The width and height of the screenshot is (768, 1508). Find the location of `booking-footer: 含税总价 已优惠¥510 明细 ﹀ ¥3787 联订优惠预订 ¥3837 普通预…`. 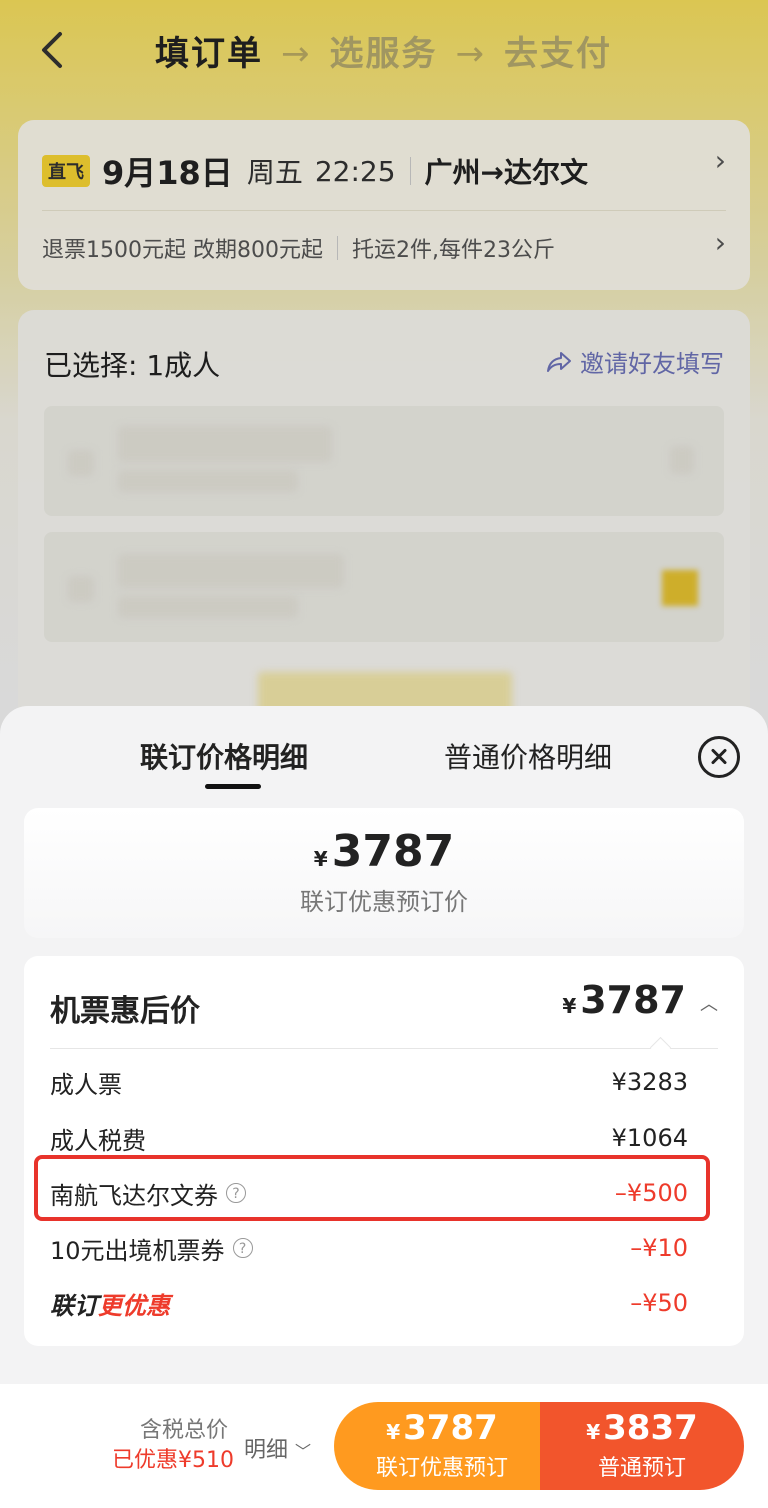

booking-footer: 含税总价 已优惠¥510 明细 ﹀ ¥3787 联订优惠预订 ¥3837 普通预… is located at coordinates (384, 1446).